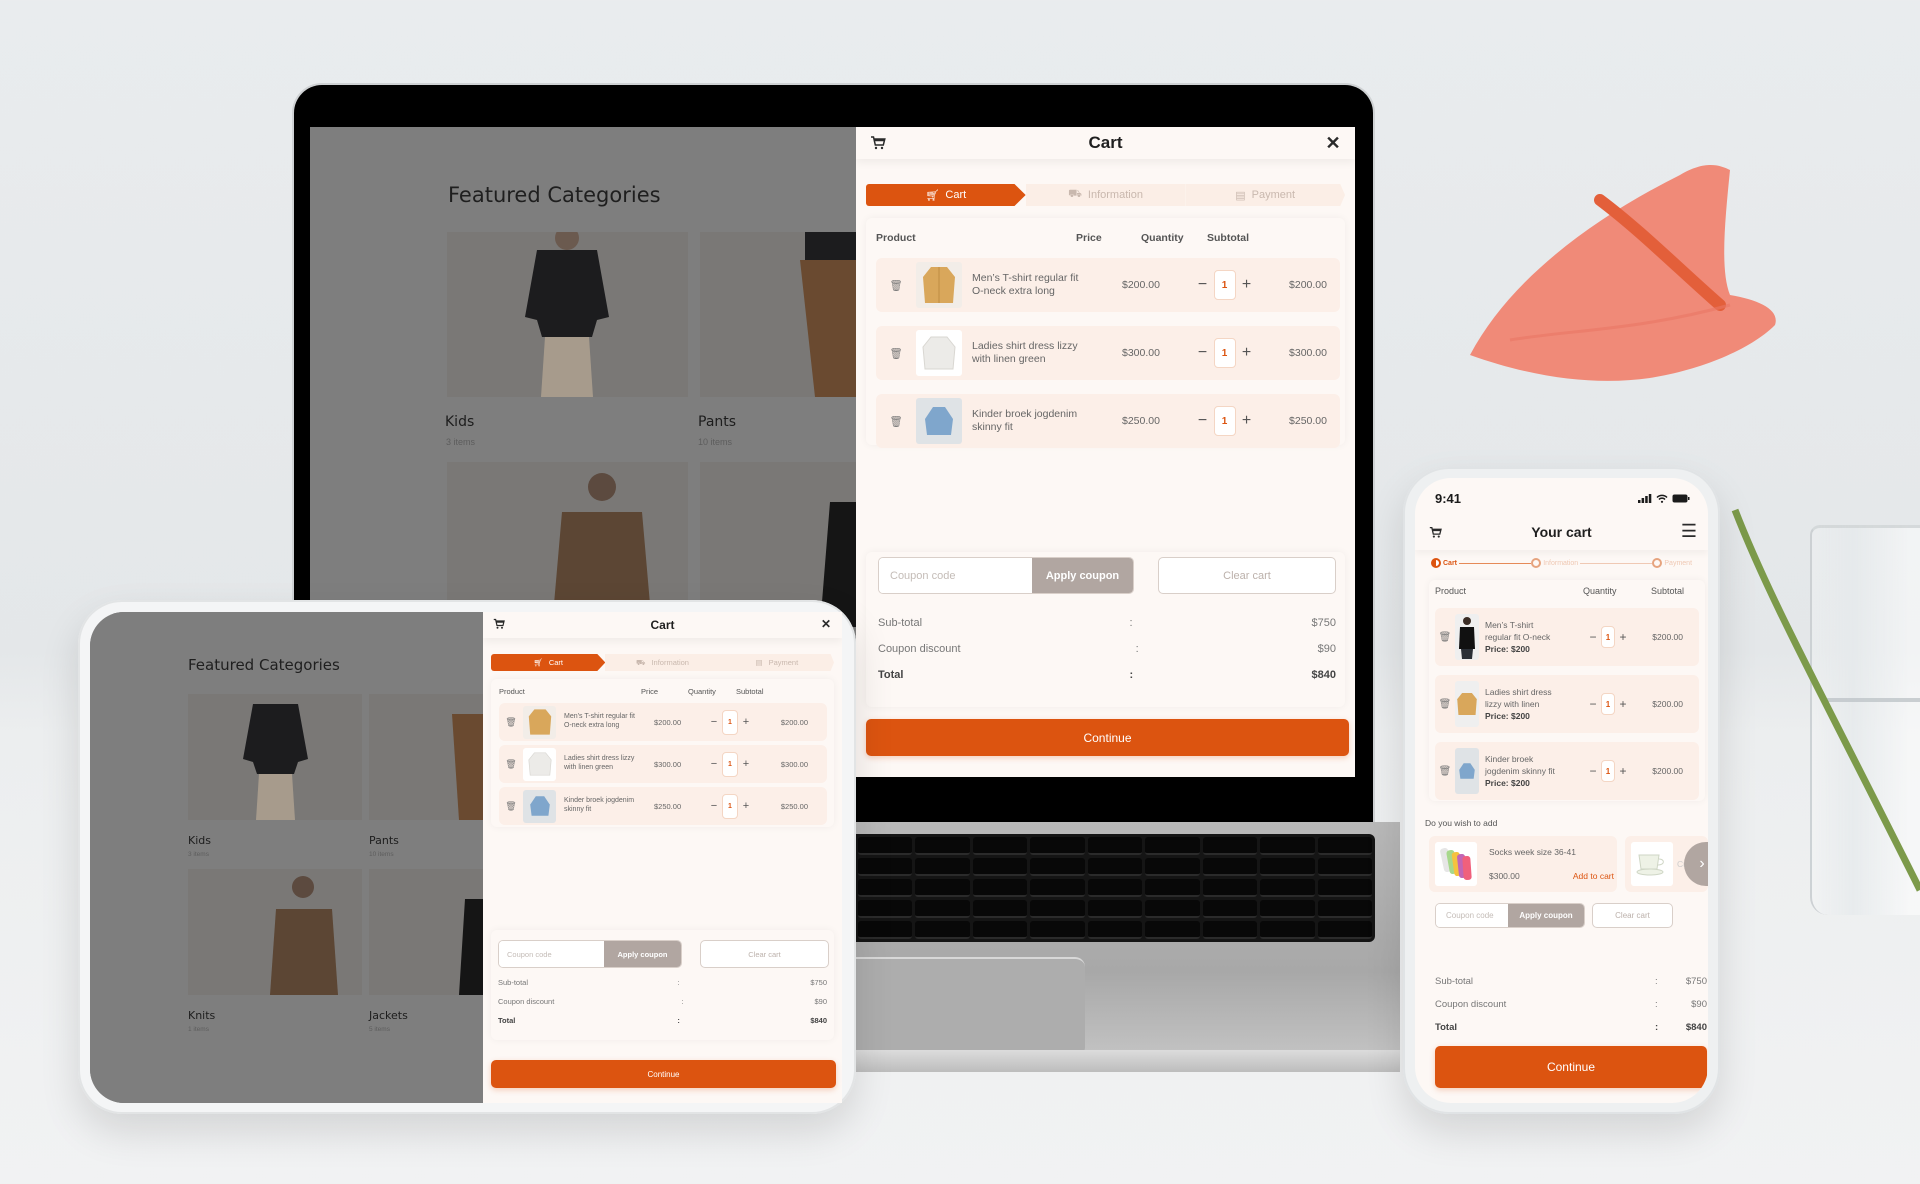 The image size is (1920, 1184). Describe the element at coordinates (388, 1015) in the screenshot. I see `category-name-jackets: Jackets` at that location.